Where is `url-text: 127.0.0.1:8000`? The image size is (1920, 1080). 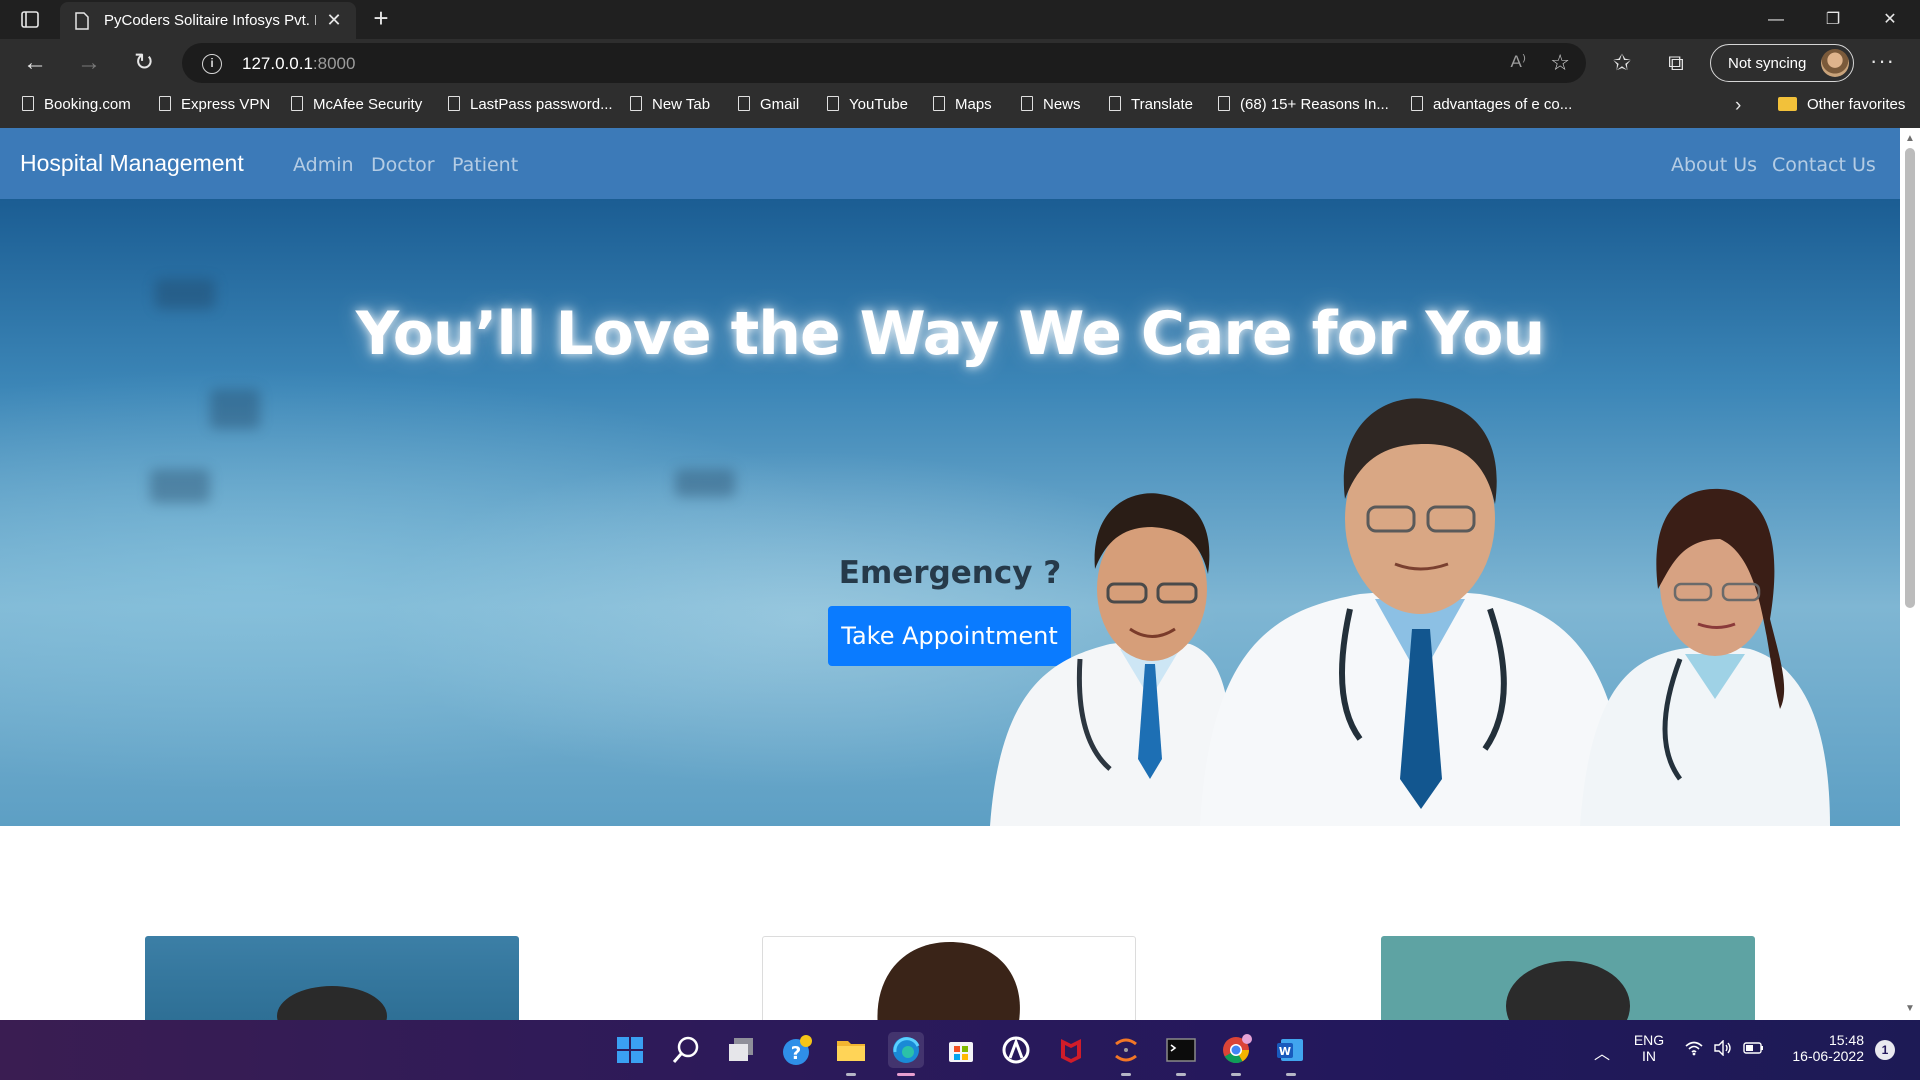 url-text: 127.0.0.1:8000 is located at coordinates (298, 64).